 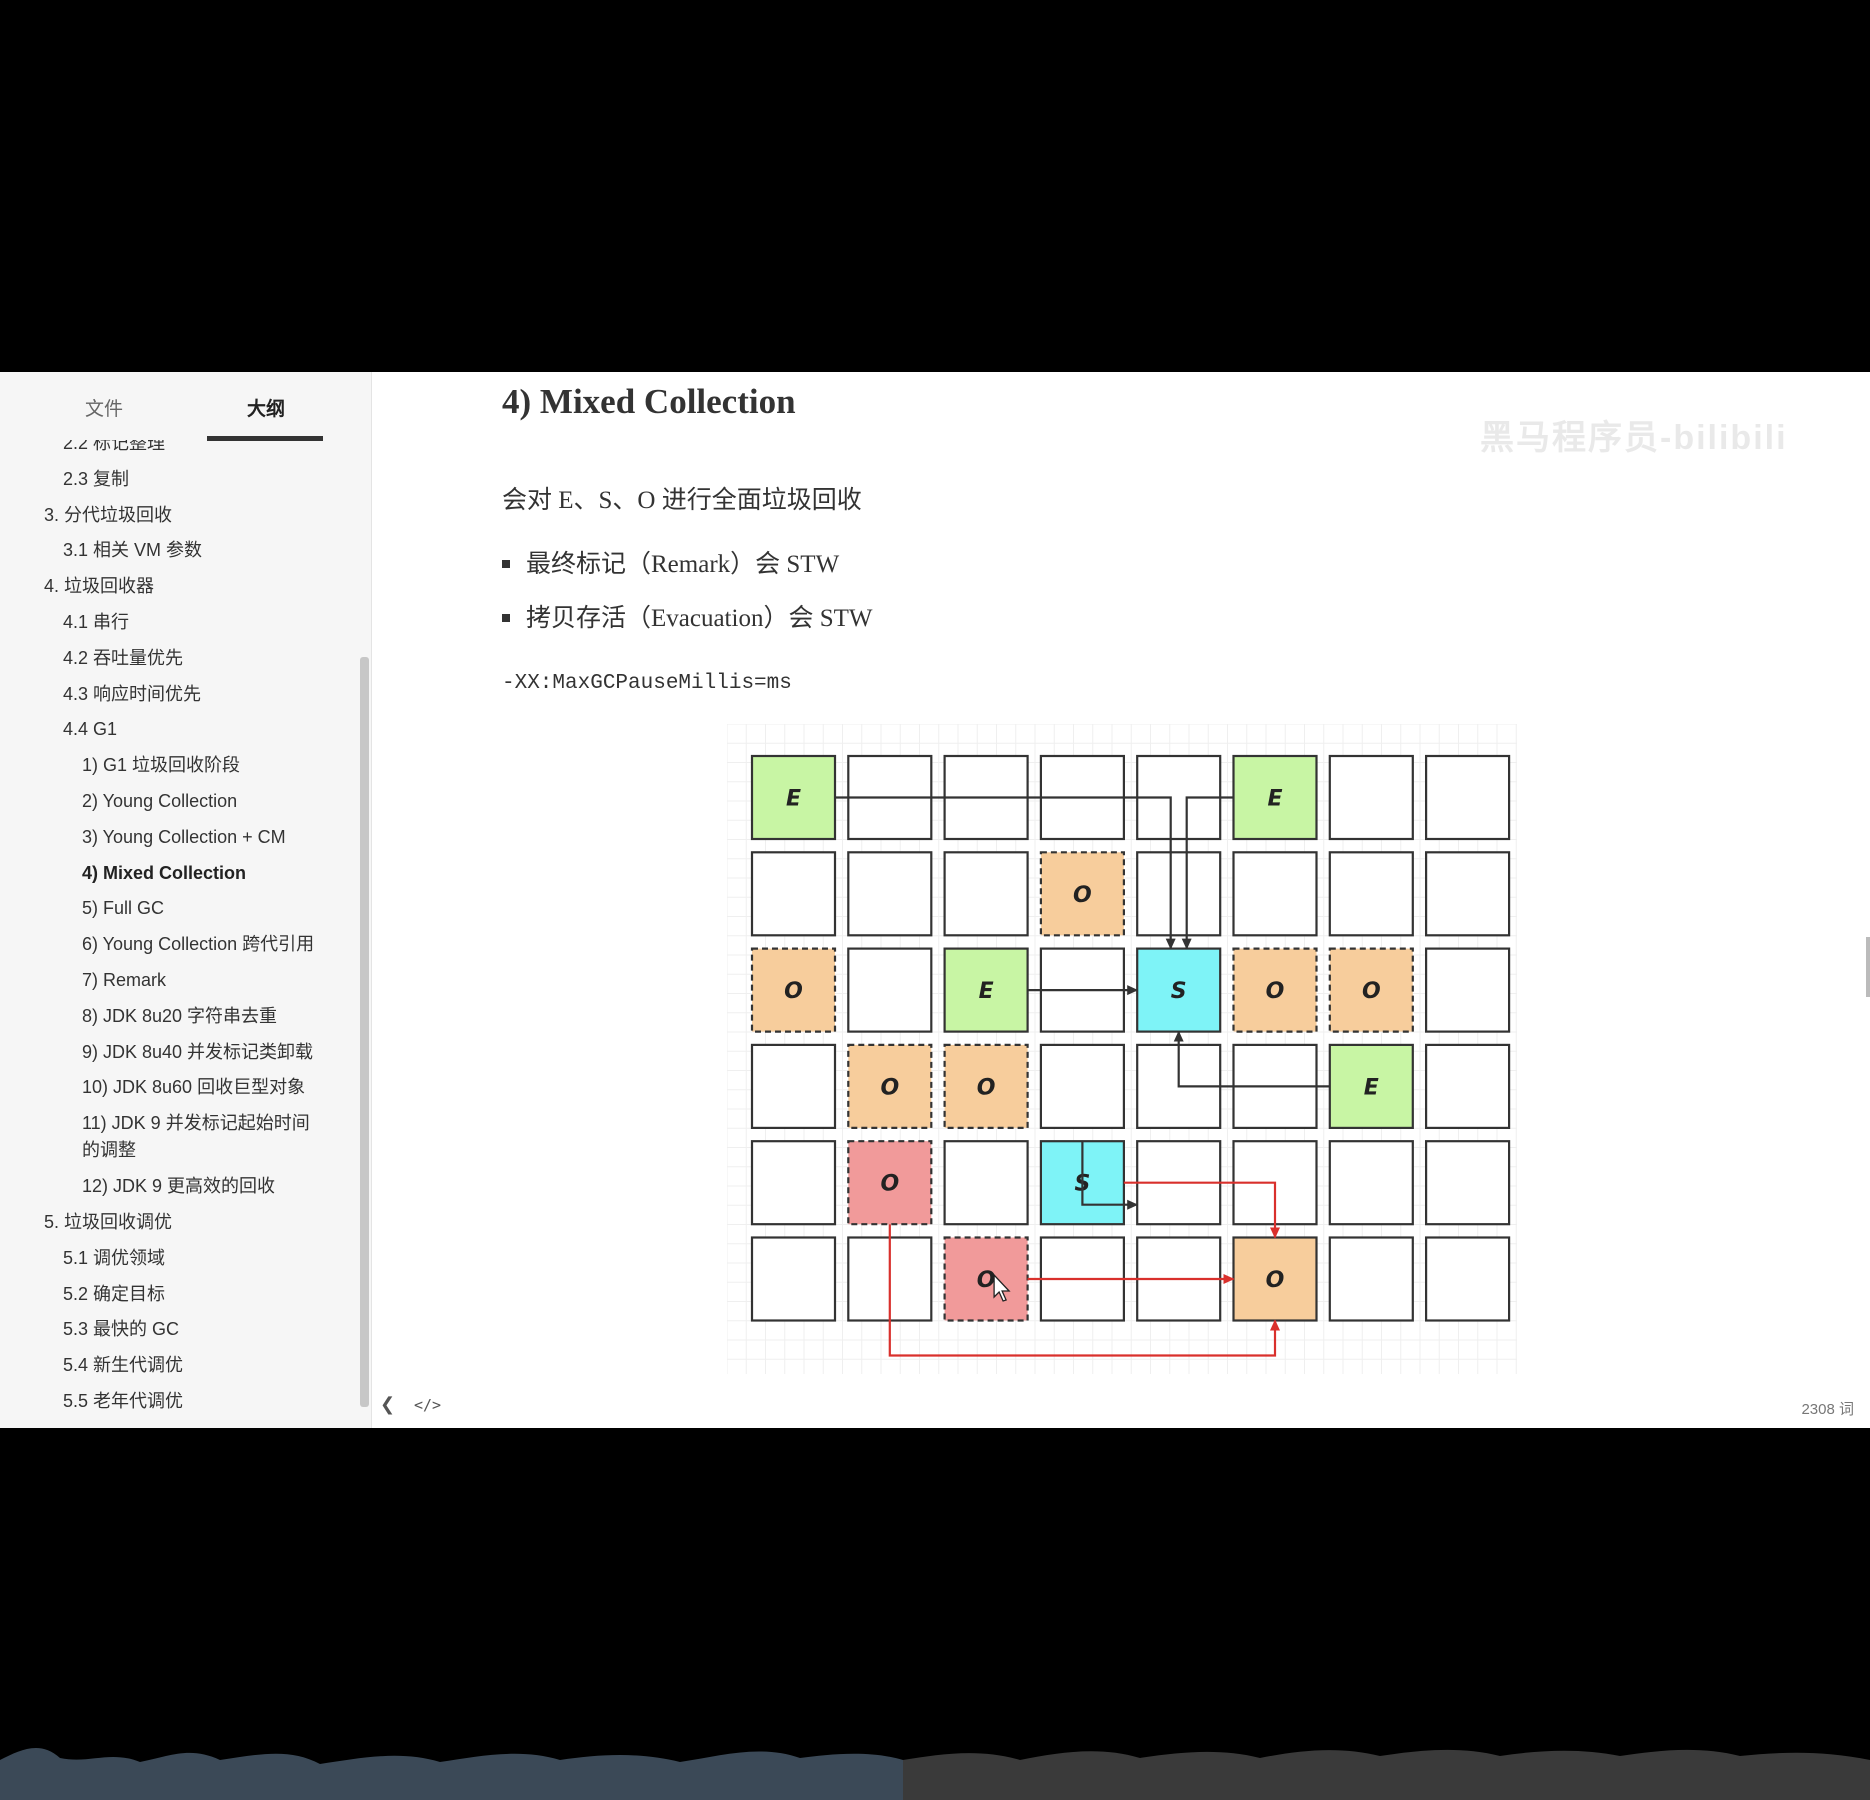 What do you see at coordinates (364, 1032) in the screenshot?
I see `sidebar-scrollbar` at bounding box center [364, 1032].